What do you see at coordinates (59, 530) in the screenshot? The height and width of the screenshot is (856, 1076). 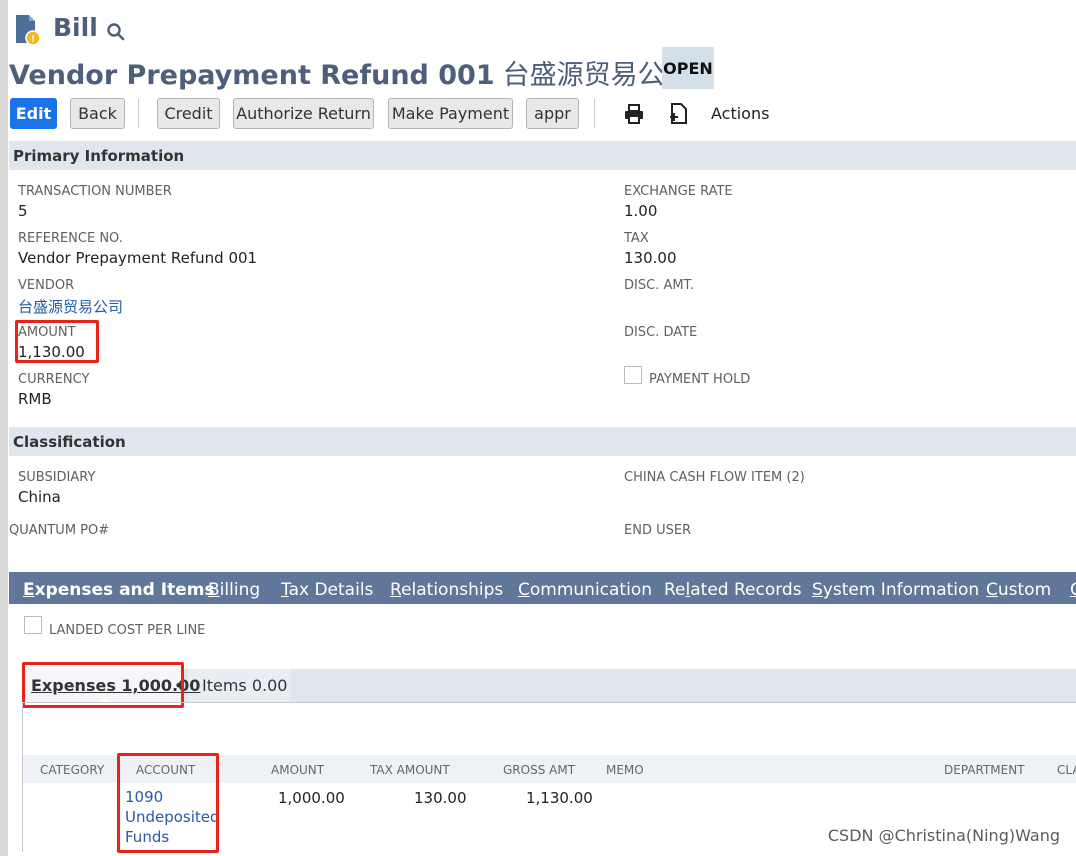 I see `quantum-po-label: QUANTUM PO#` at bounding box center [59, 530].